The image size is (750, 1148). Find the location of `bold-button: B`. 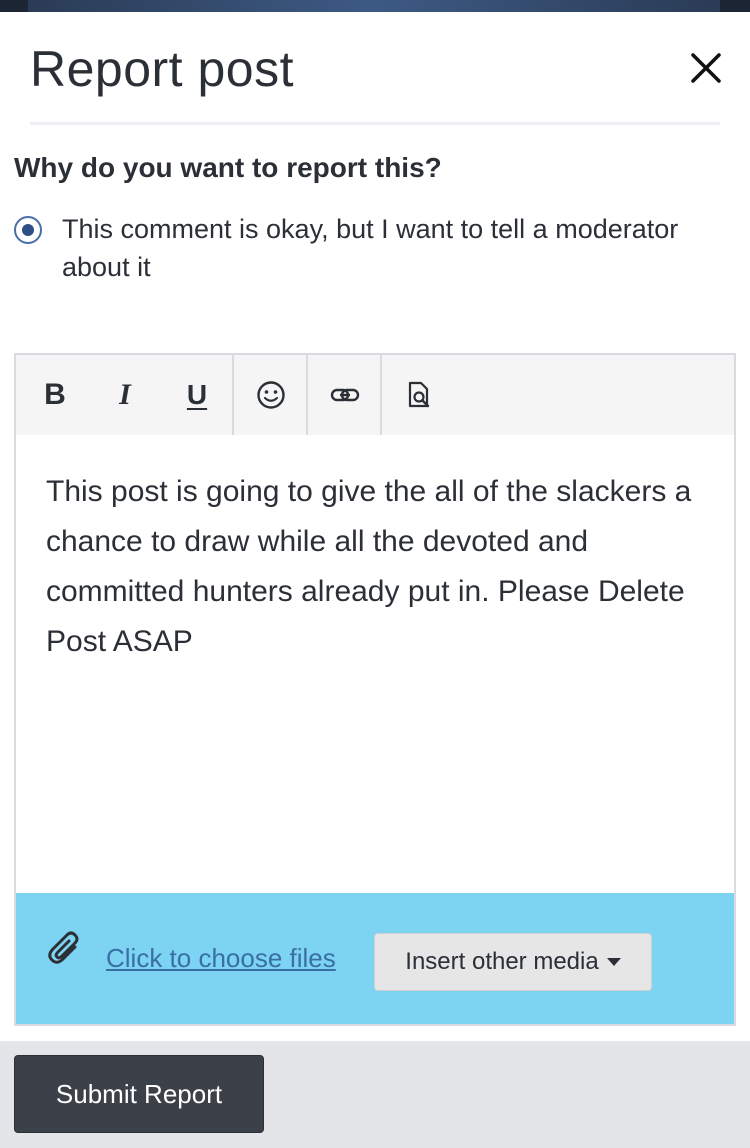

bold-button: B is located at coordinates (55, 395).